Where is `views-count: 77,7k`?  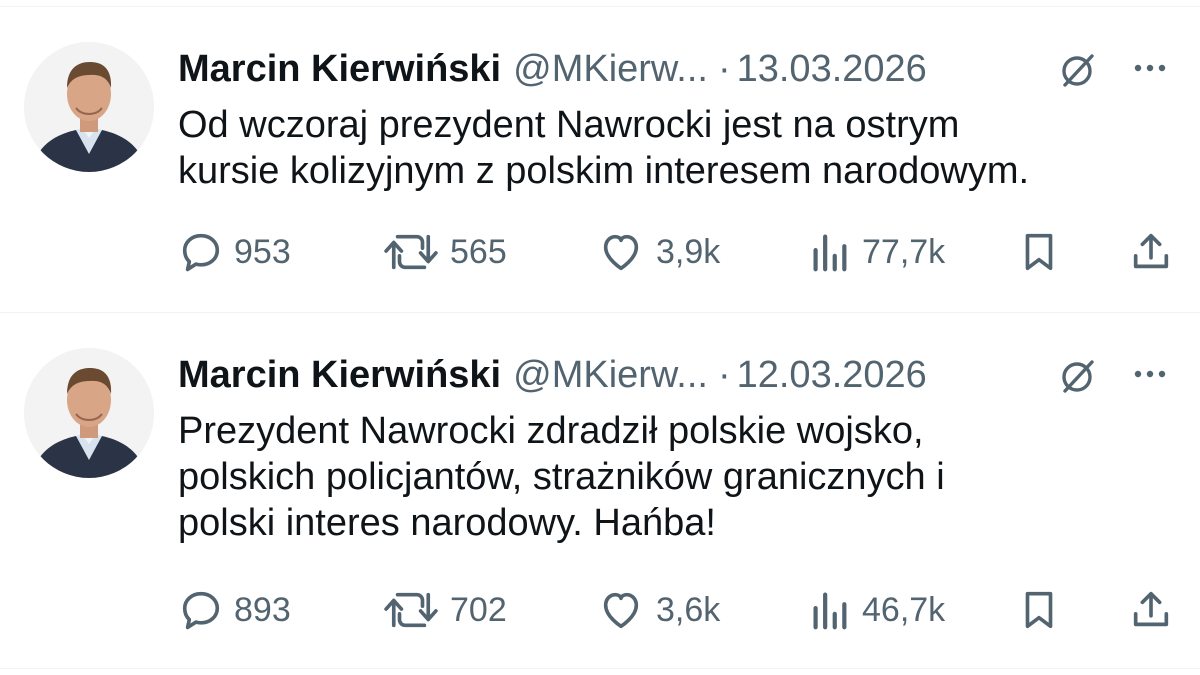
views-count: 77,7k is located at coordinates (904, 251).